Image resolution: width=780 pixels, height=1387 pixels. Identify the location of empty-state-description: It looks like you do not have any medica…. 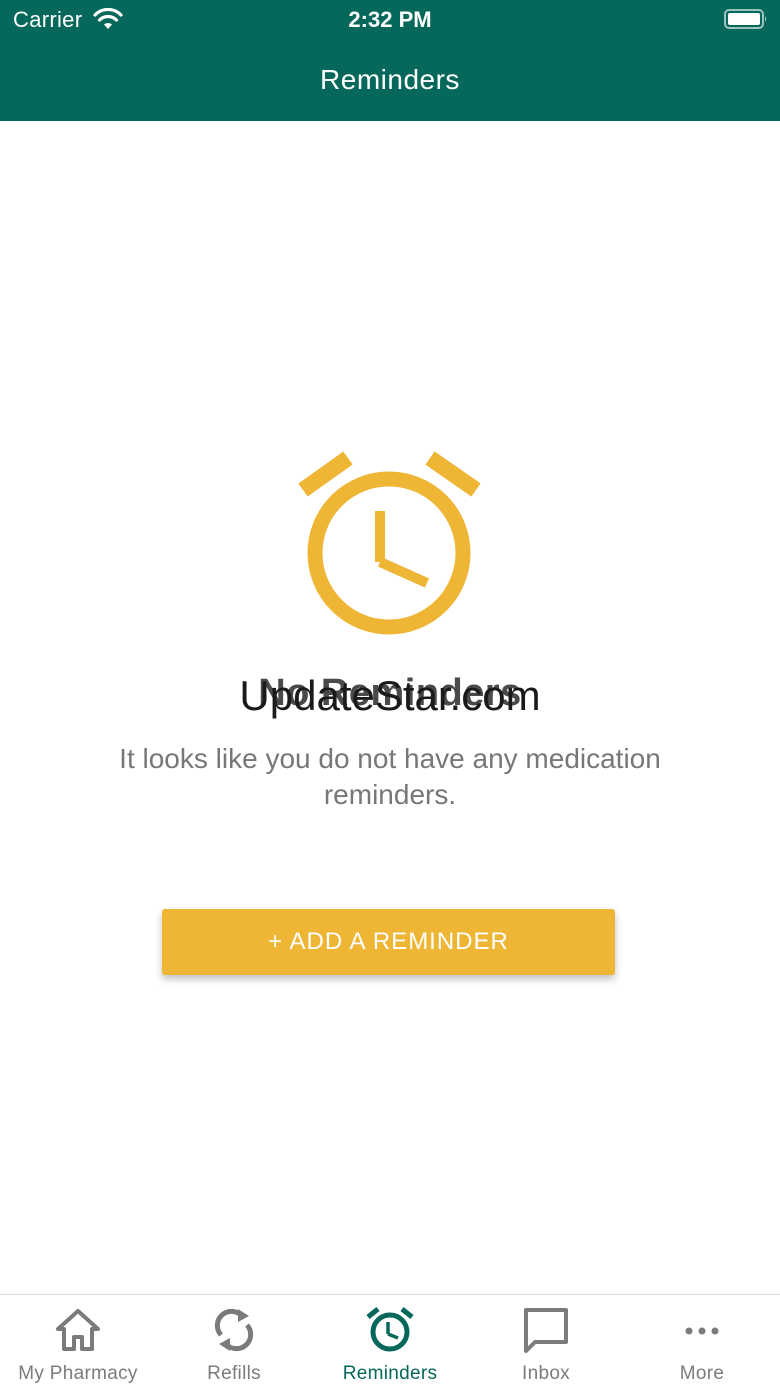
(390, 776).